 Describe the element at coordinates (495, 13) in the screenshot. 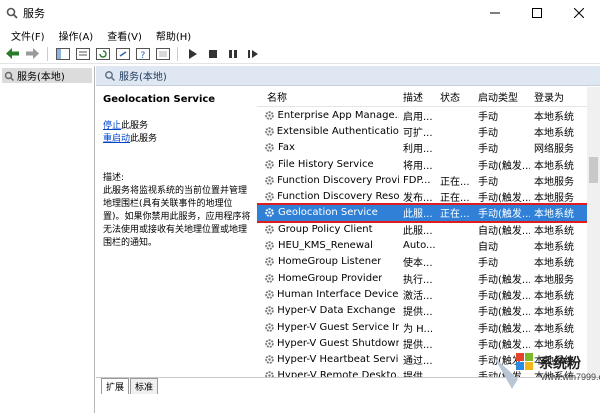

I see `minimize-button` at that location.